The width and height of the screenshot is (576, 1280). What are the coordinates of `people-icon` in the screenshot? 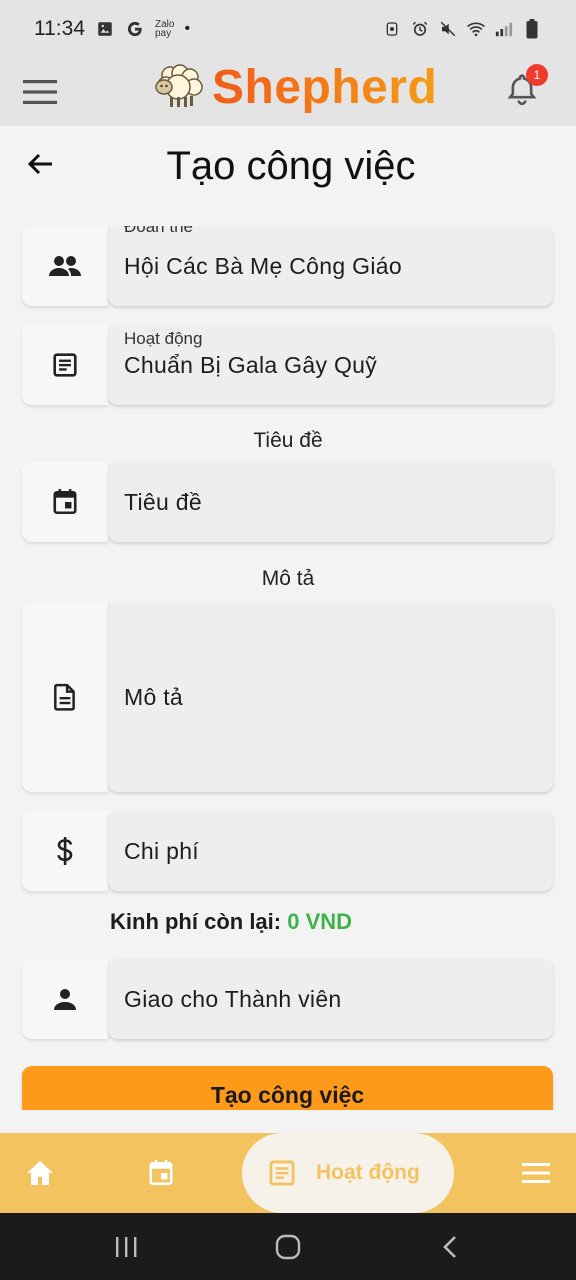 It's located at (65, 266).